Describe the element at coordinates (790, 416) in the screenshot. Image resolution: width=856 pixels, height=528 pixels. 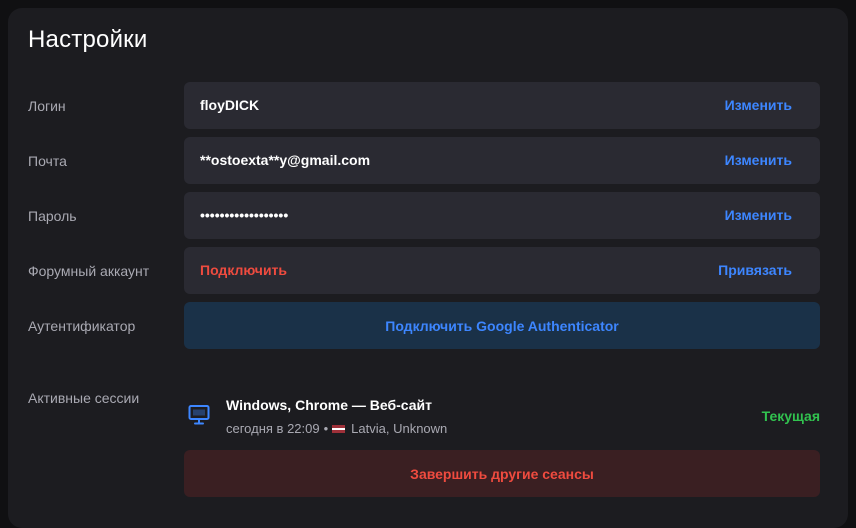
I see `session-status-badge: Текущая` at that location.